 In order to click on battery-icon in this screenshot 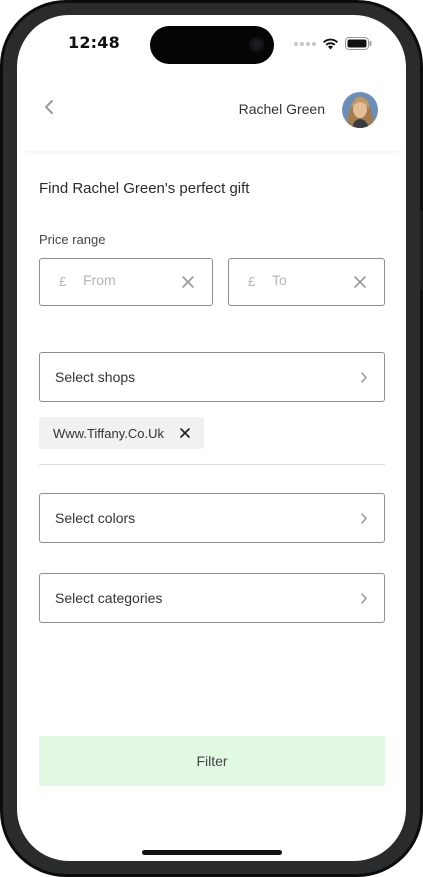, I will do `click(358, 43)`.